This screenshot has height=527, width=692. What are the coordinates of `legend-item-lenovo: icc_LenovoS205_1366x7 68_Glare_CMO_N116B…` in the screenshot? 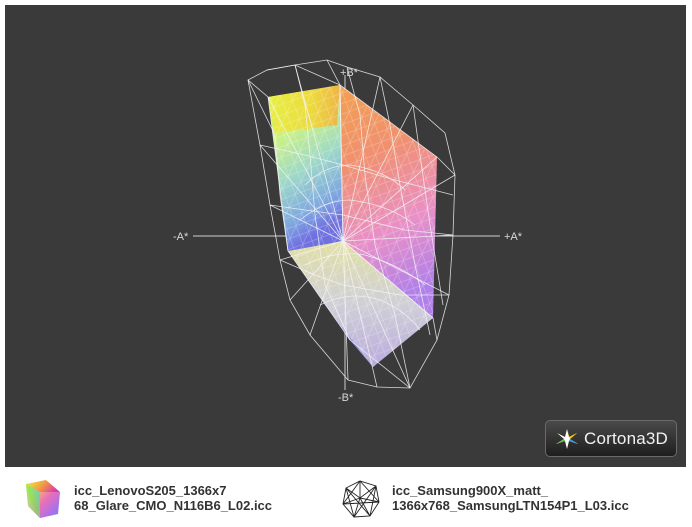 It's located at (172, 499).